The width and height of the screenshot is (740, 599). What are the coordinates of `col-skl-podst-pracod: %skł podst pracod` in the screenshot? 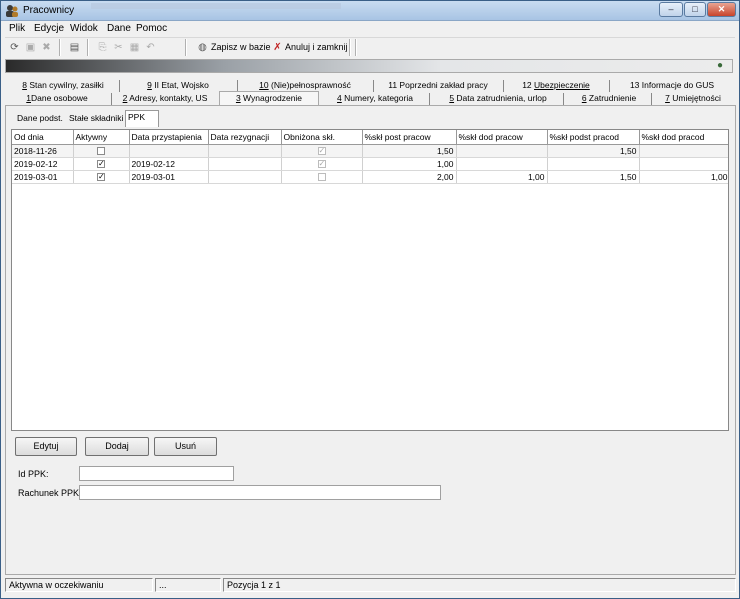 It's located at (593, 137).